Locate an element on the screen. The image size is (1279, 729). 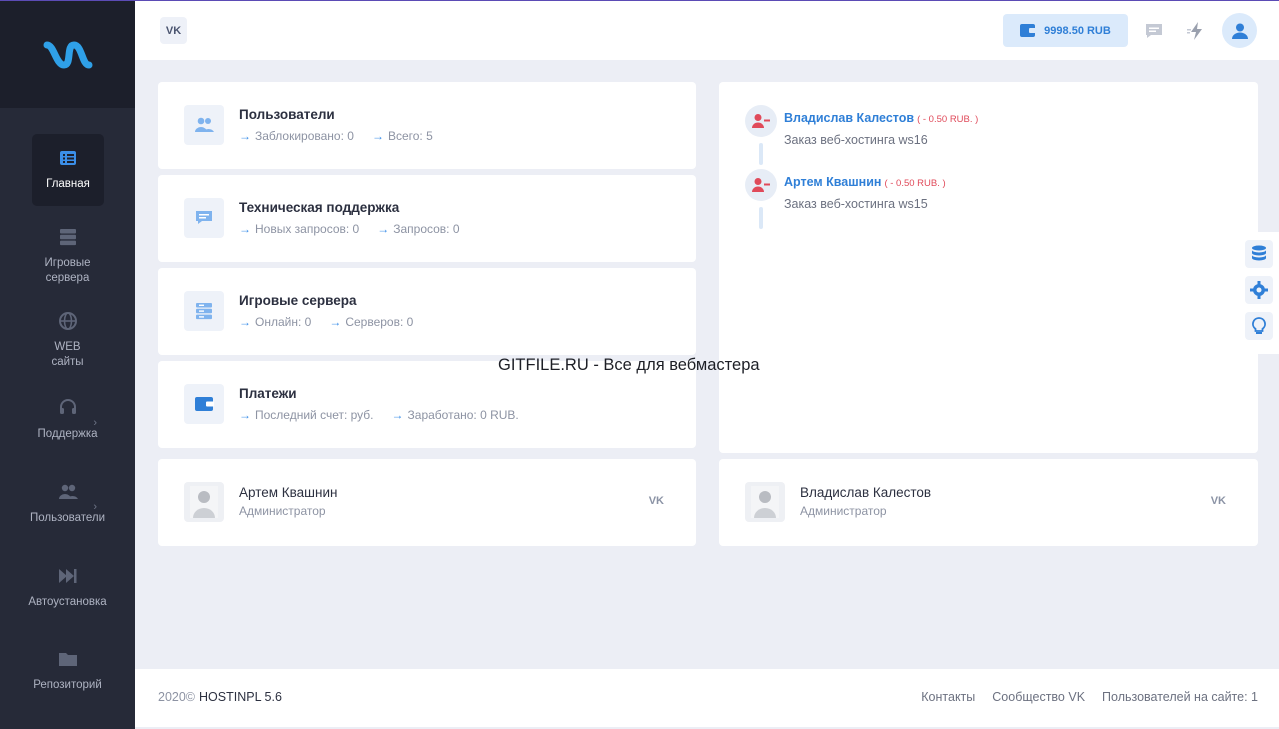
user-icon is located at coordinates (1239, 31).